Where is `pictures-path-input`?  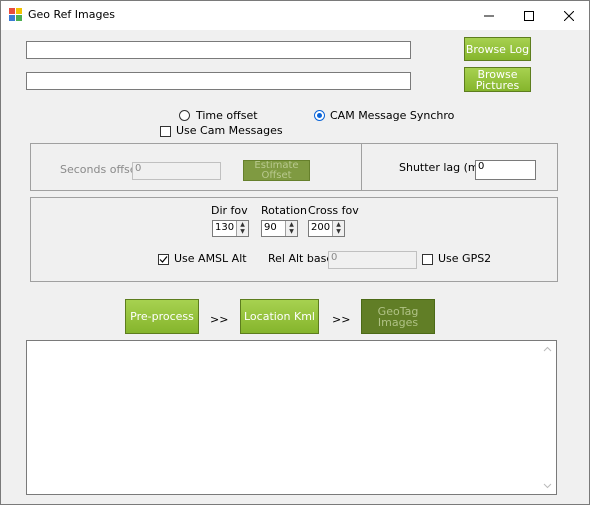 pictures-path-input is located at coordinates (218, 81).